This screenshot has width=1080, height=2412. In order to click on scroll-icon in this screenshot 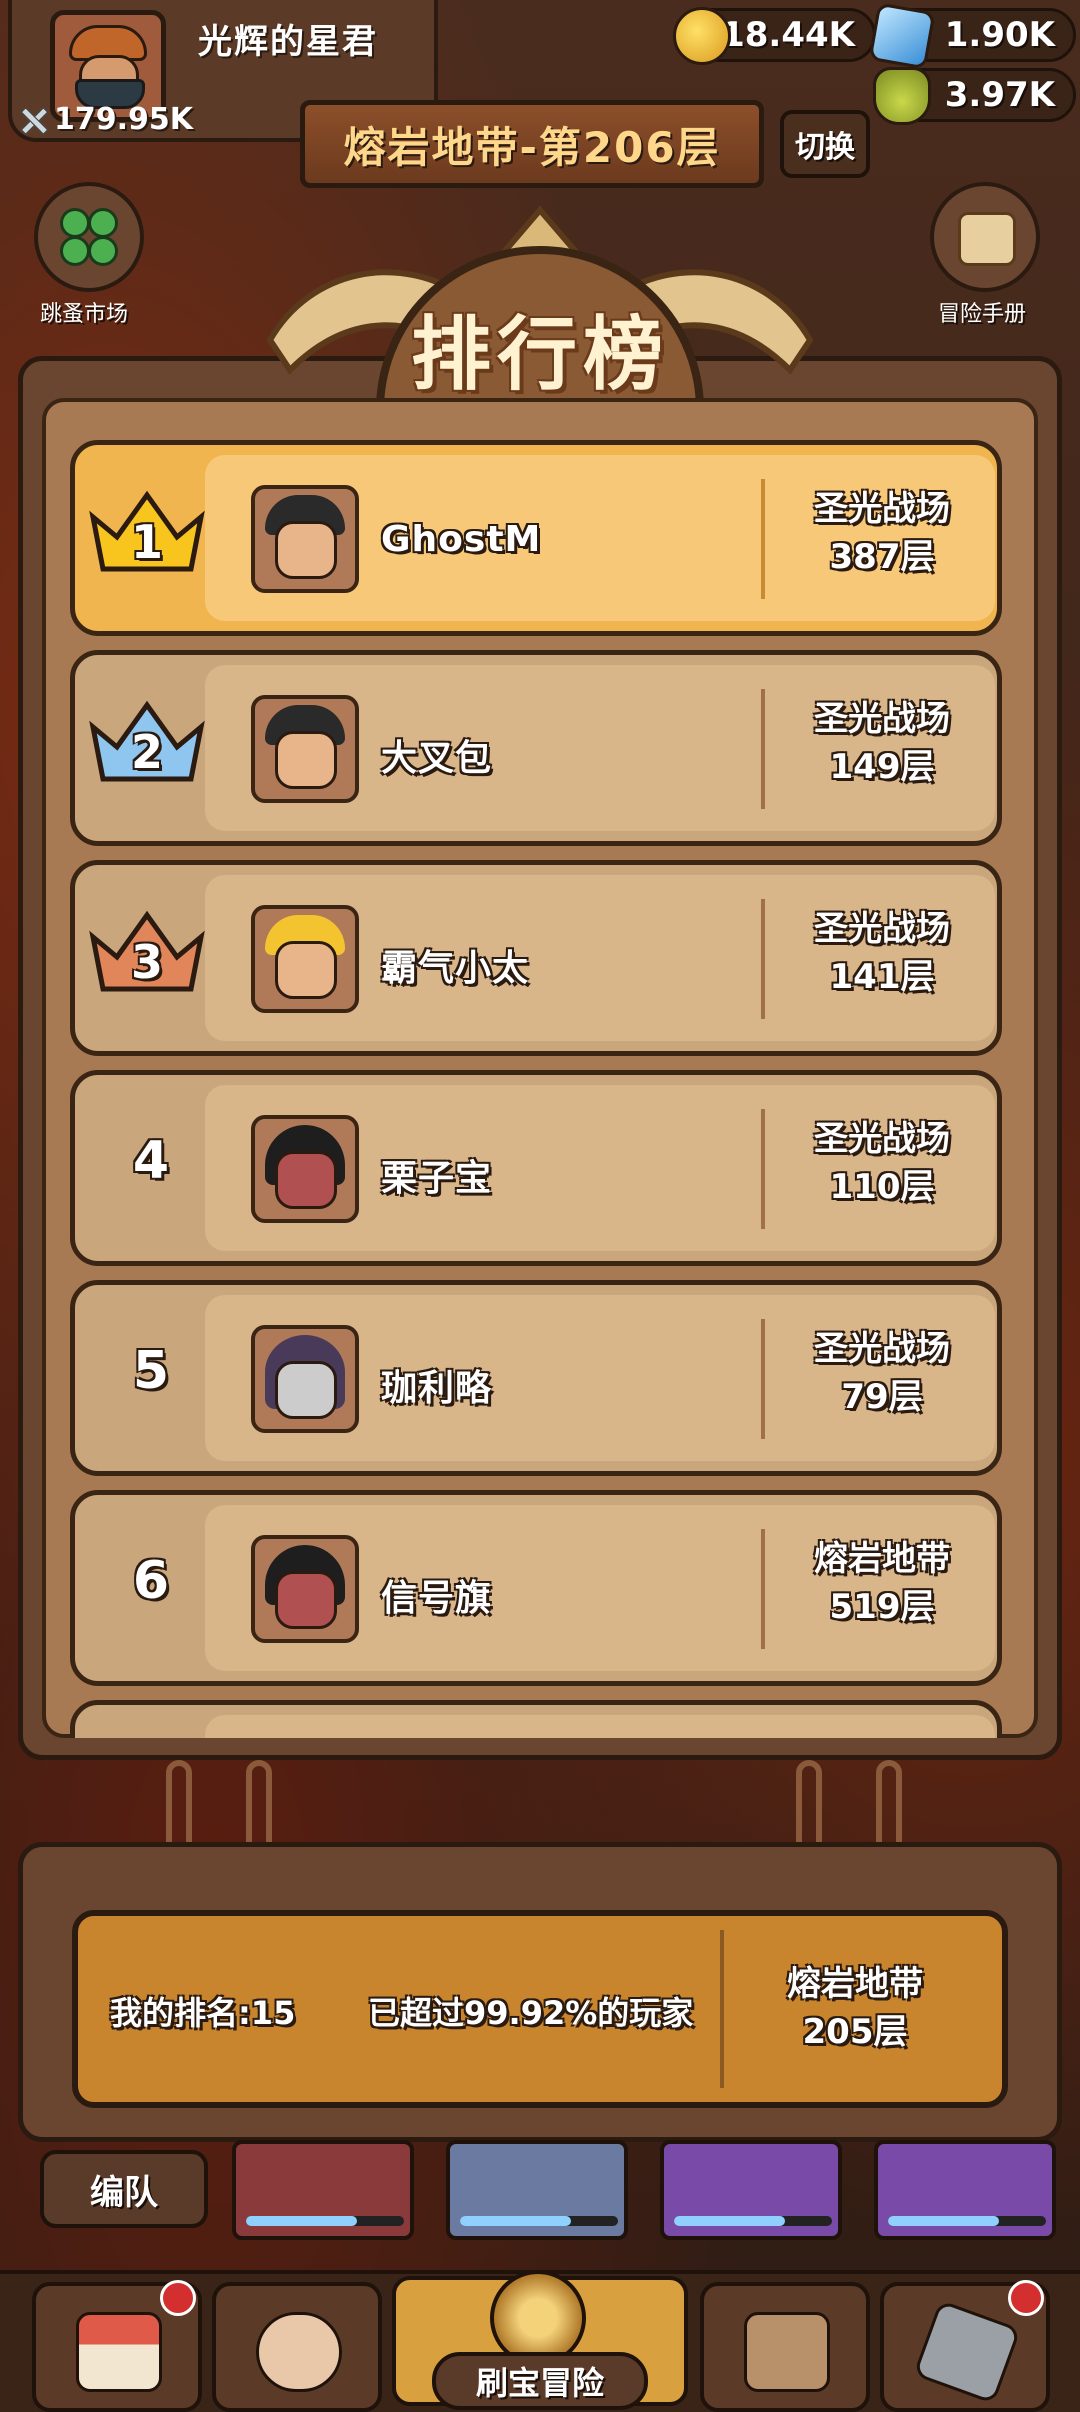, I will do `click(987, 239)`.